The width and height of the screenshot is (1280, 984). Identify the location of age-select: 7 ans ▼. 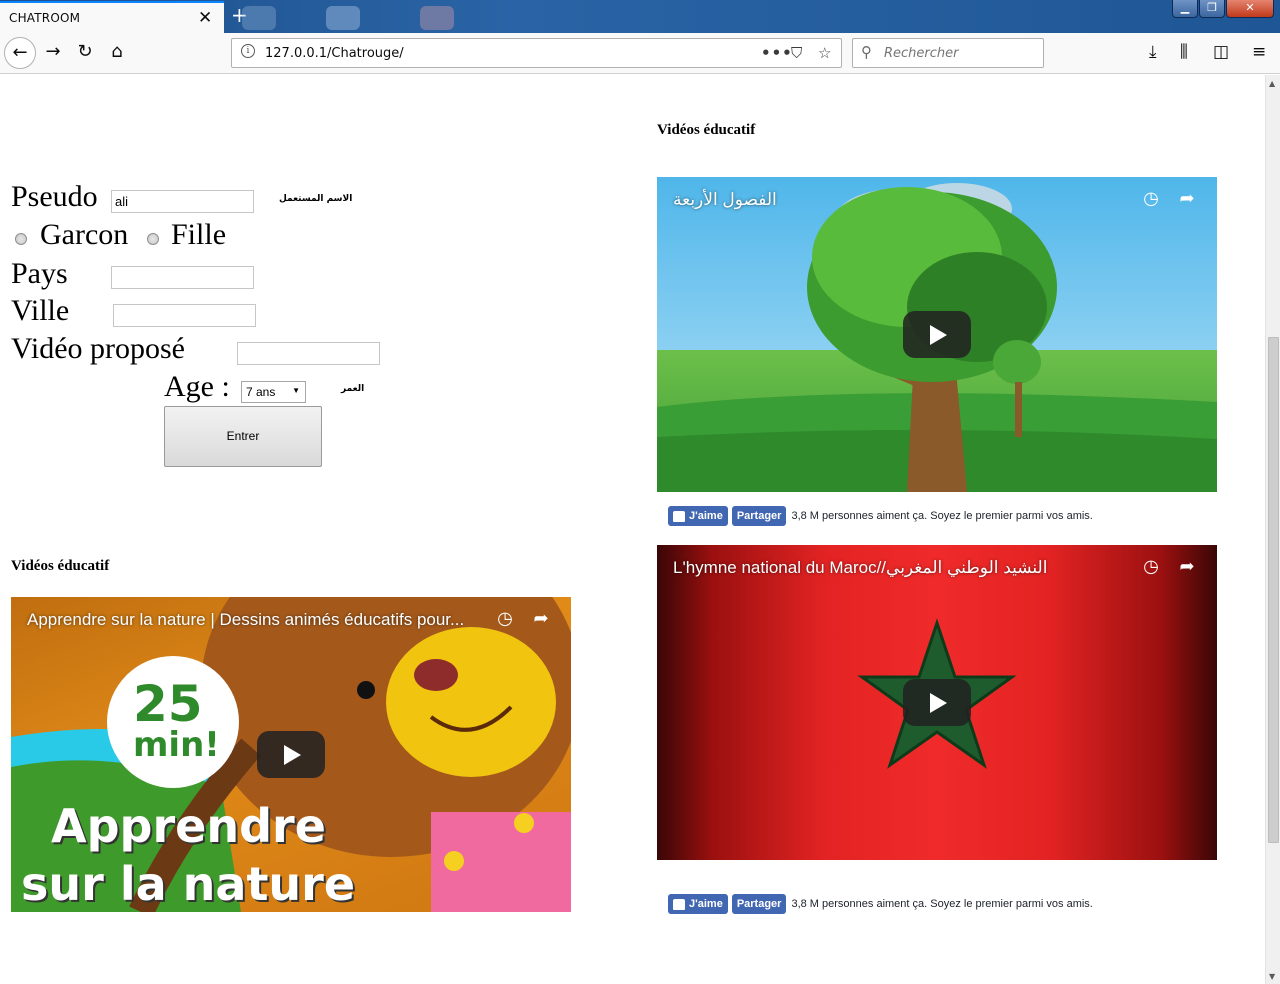
(273, 392).